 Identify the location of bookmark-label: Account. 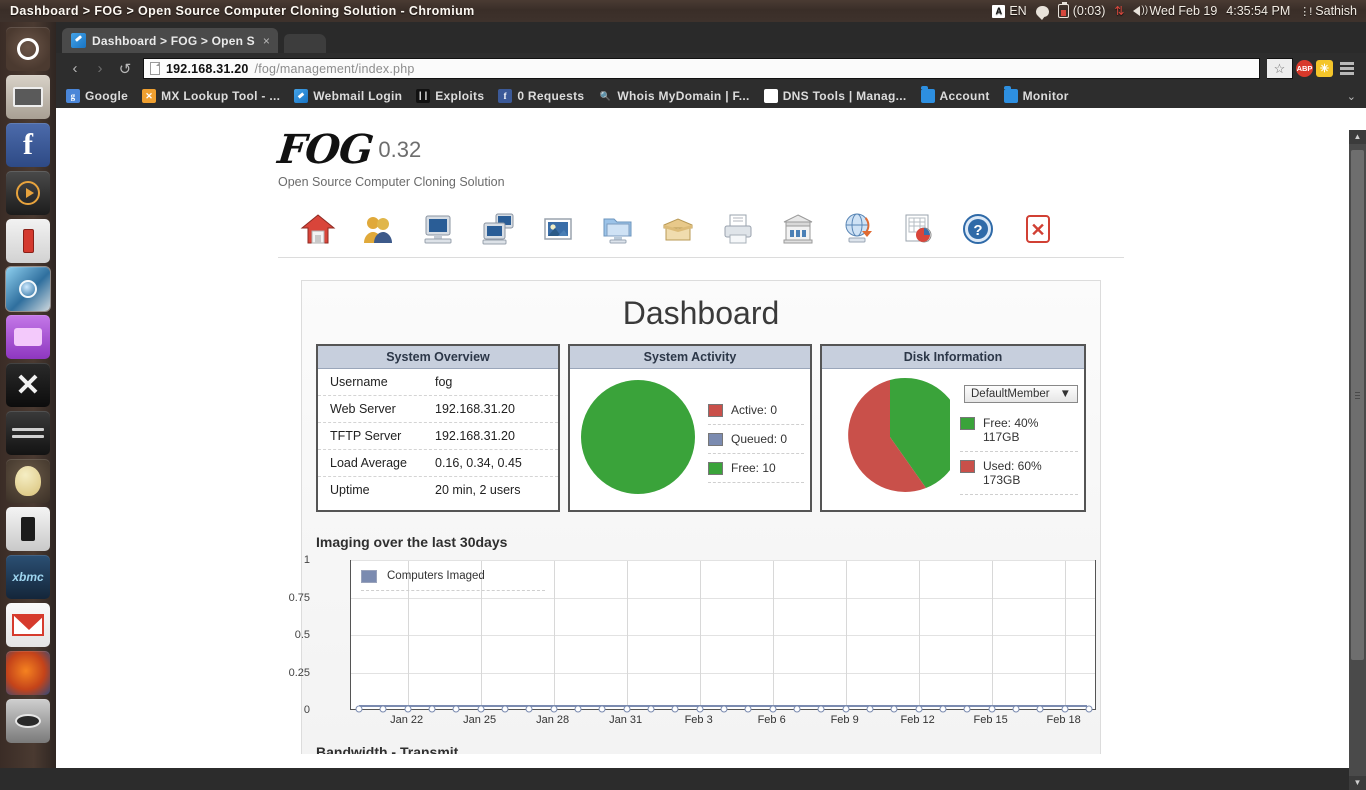
(964, 96).